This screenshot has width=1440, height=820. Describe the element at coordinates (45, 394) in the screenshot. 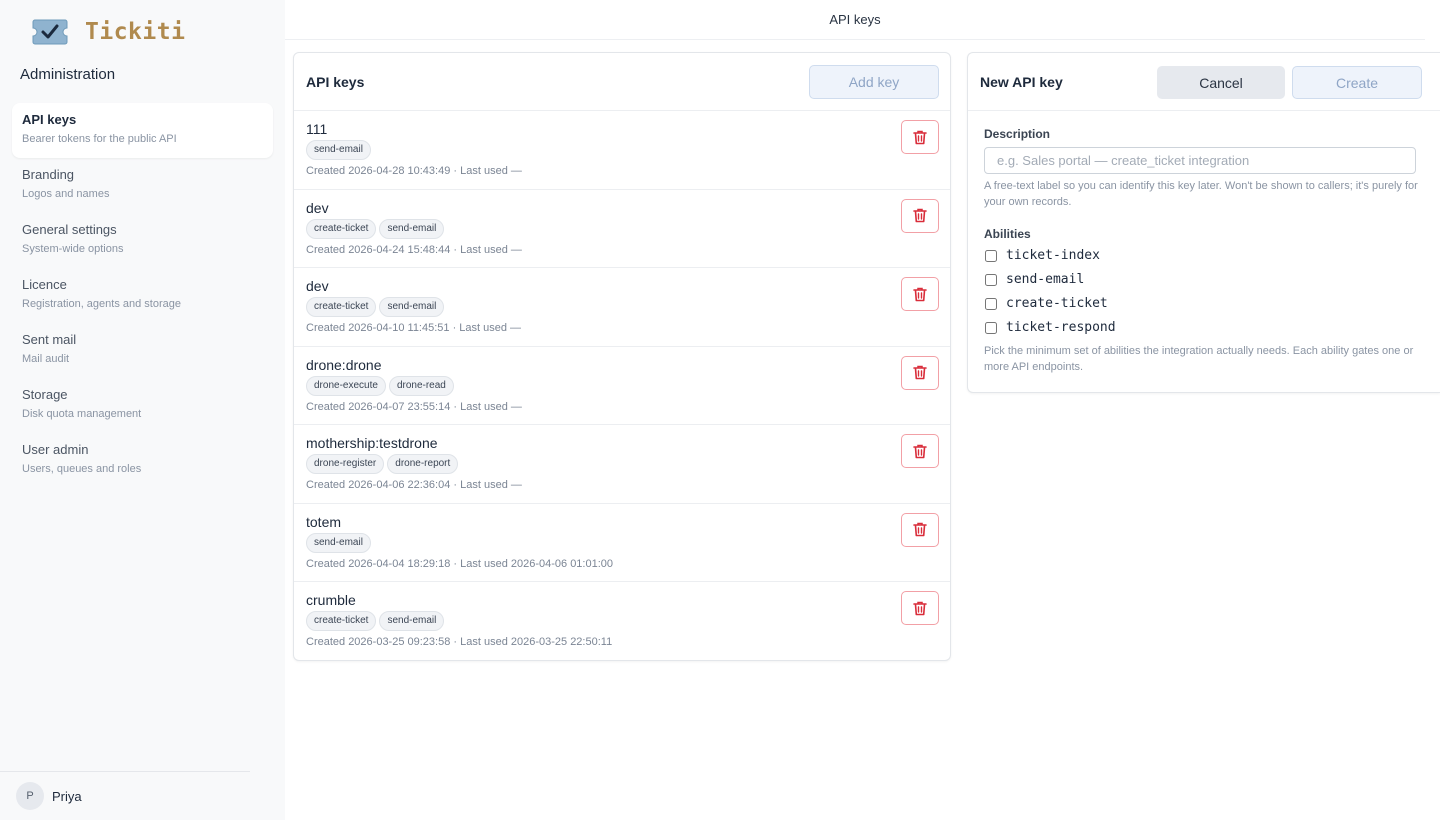

I see `sidebar-item-label: Storage` at that location.